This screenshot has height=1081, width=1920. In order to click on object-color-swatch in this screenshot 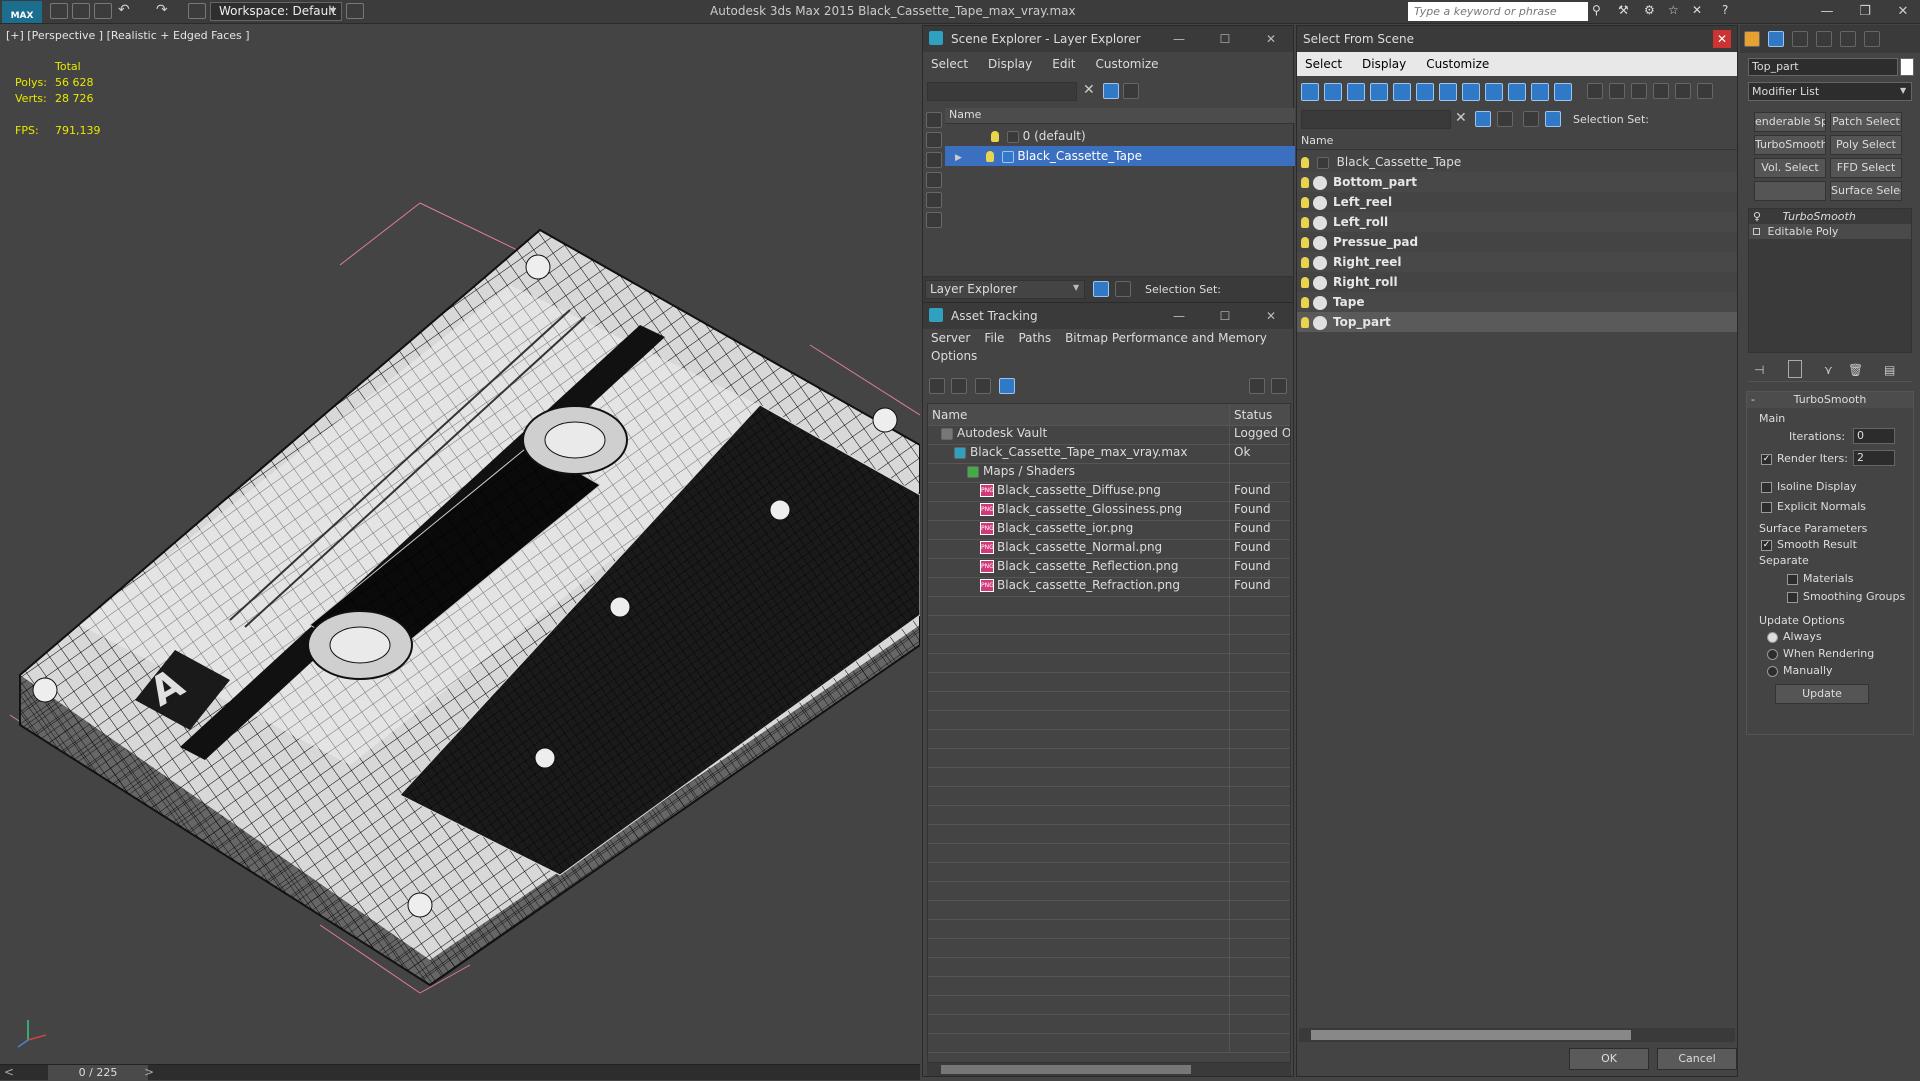, I will do `click(1907, 67)`.